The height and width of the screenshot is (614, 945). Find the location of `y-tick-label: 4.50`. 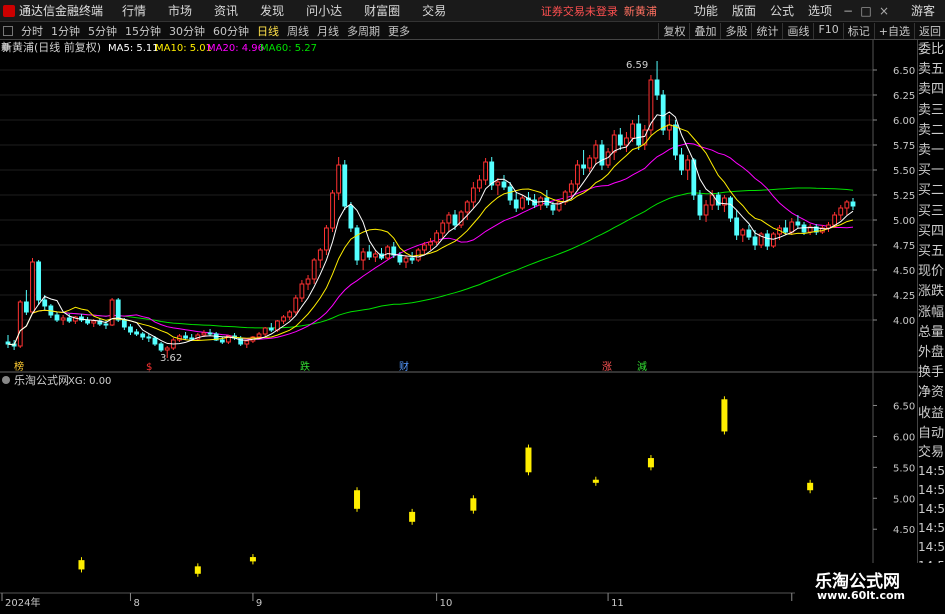

y-tick-label: 4.50 is located at coordinates (904, 271).